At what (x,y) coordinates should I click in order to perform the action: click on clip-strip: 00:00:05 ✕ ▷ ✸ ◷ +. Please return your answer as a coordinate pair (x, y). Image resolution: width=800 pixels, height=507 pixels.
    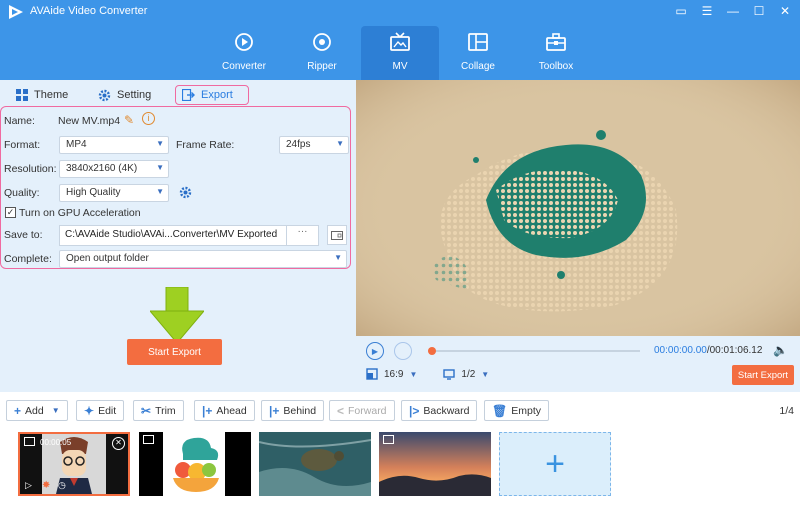
    Looking at the image, I should click on (400, 465).